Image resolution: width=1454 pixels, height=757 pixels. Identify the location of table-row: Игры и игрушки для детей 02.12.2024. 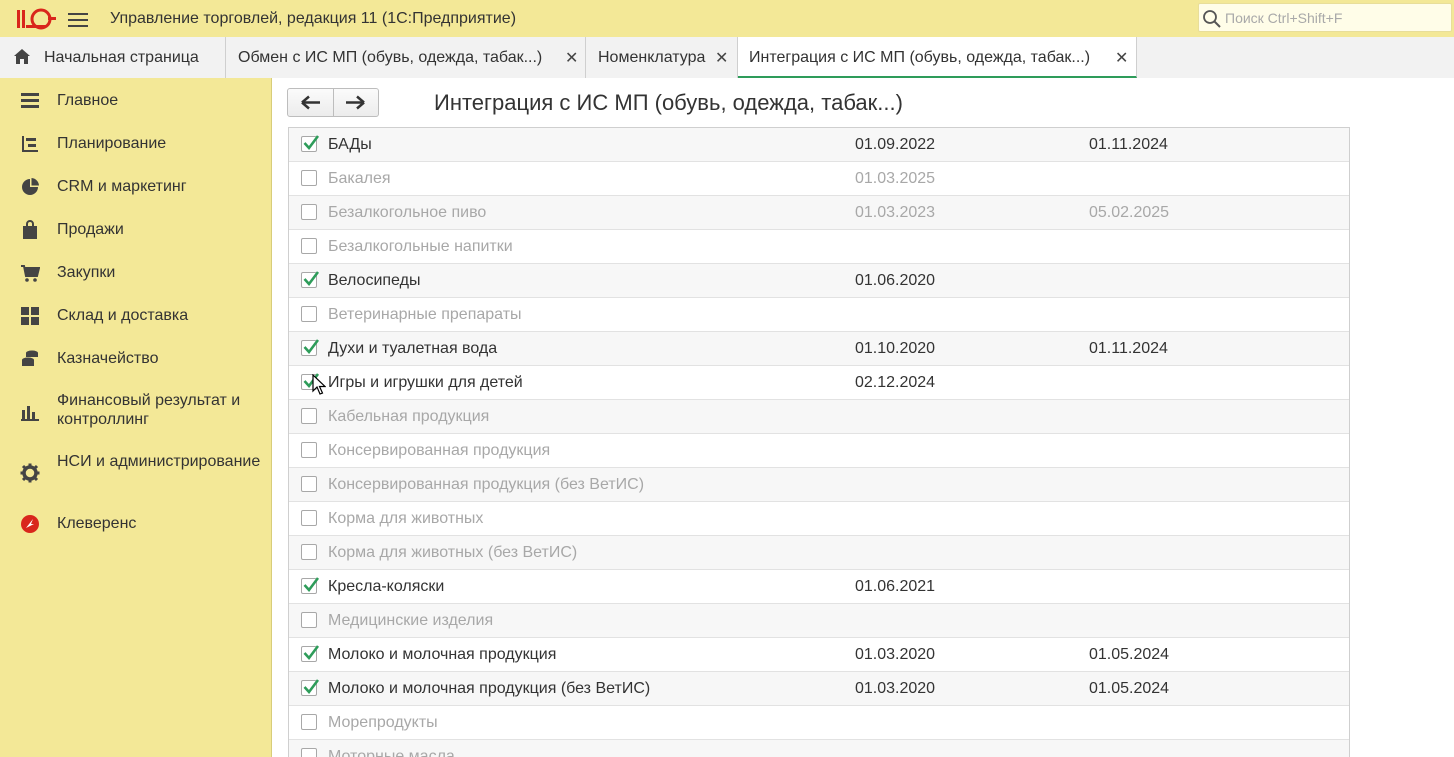
(819, 383).